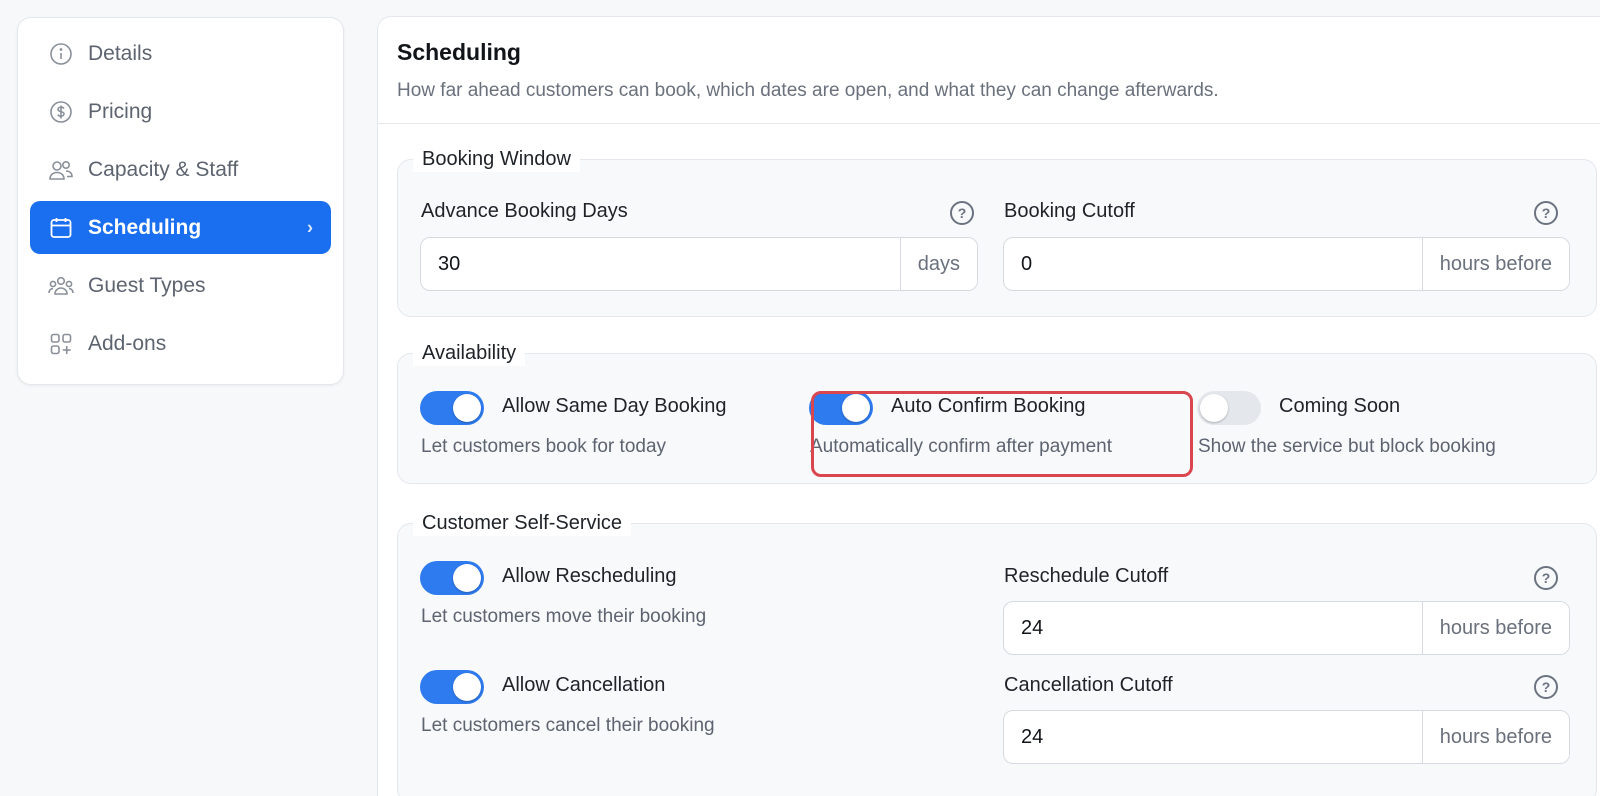  What do you see at coordinates (1088, 685) in the screenshot?
I see `cancellation-cutoff-label: Cancellation Cutoff` at bounding box center [1088, 685].